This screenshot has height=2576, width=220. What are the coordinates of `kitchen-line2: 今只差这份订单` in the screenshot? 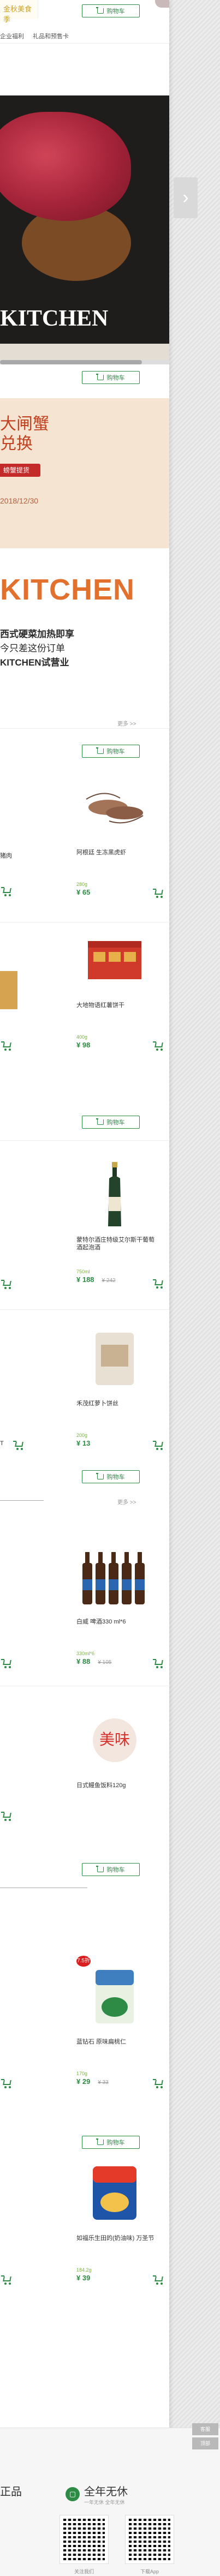 It's located at (32, 648).